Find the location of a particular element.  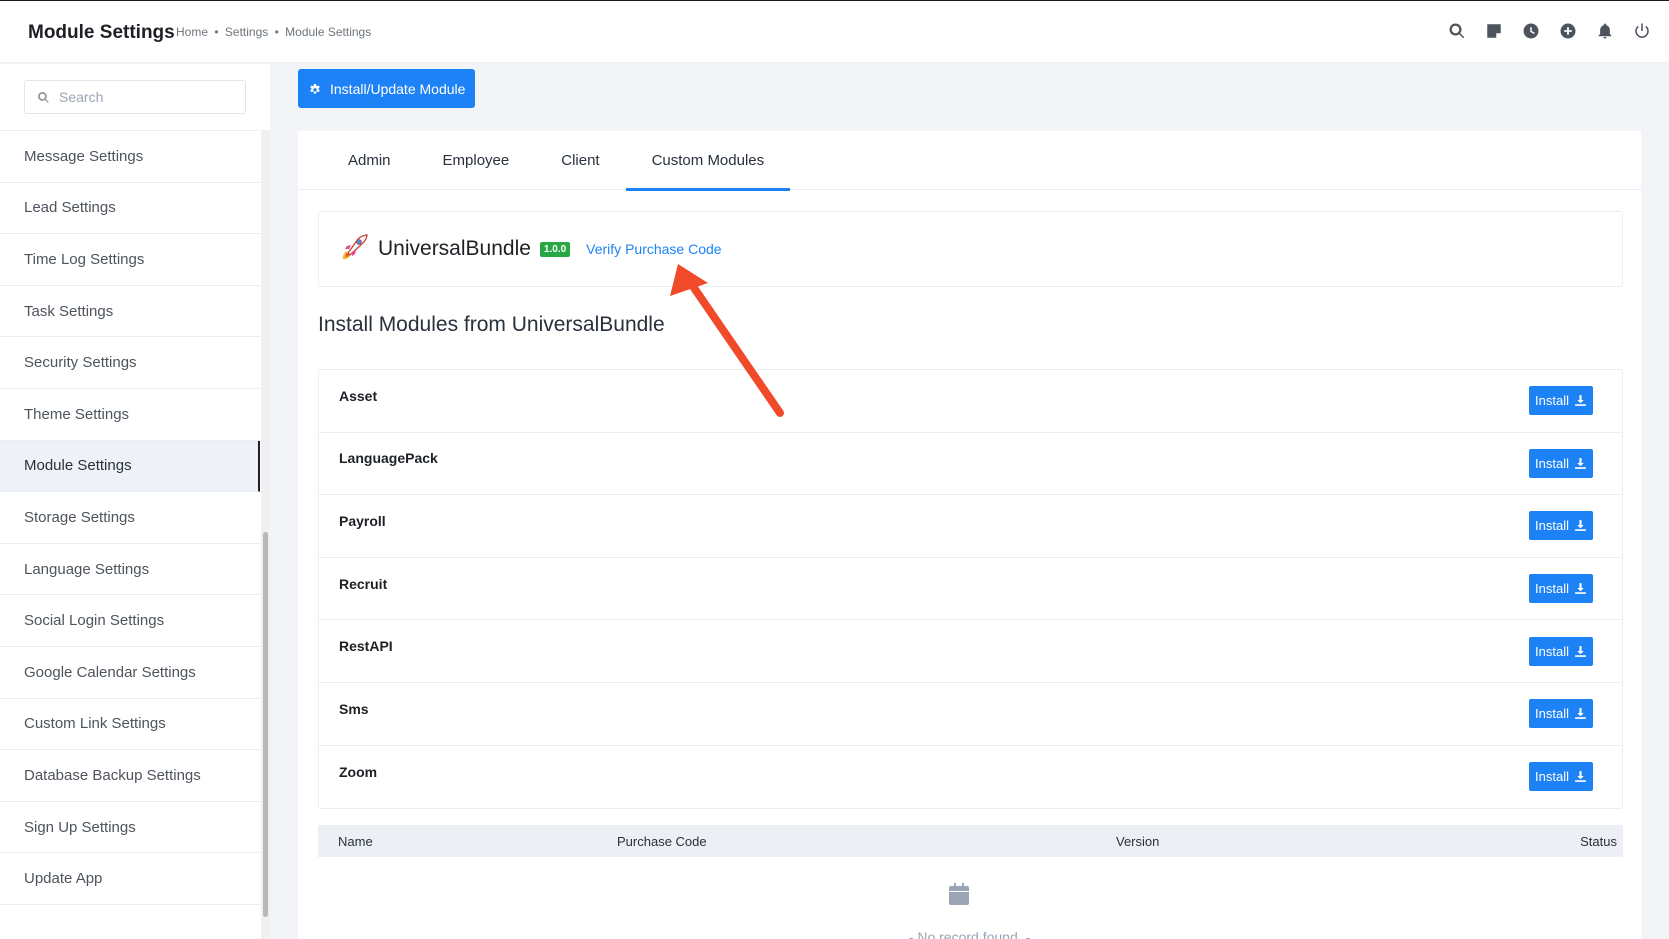

install-update-module-button: Install/Update Module is located at coordinates (387, 88).